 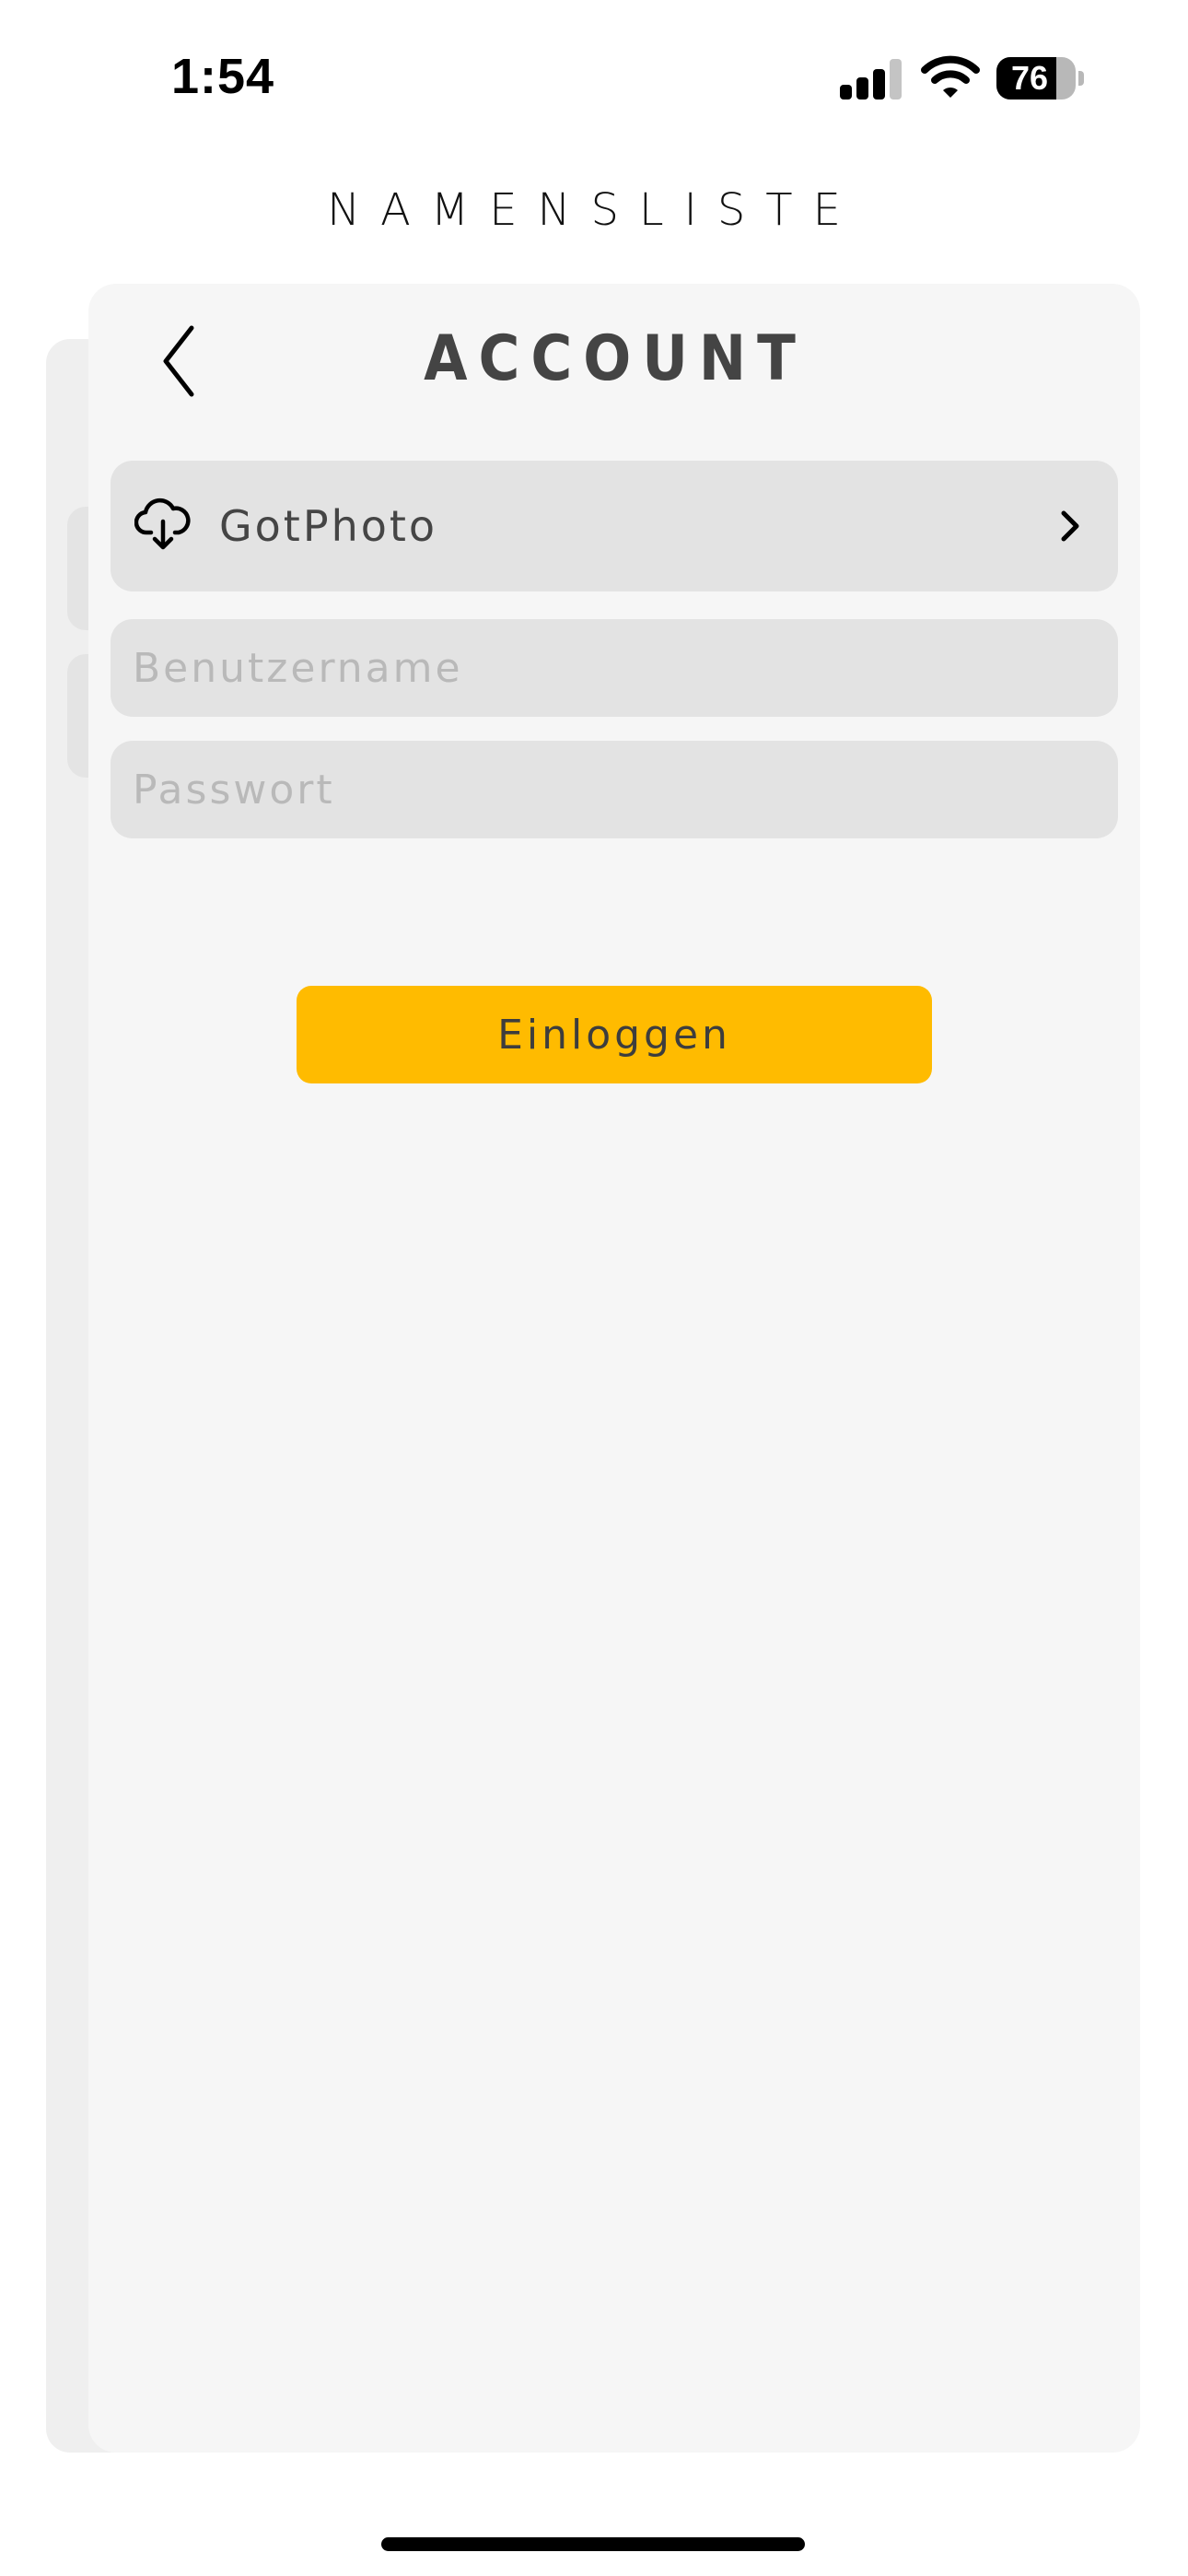 I want to click on status-time: 1:54, so click(x=223, y=76).